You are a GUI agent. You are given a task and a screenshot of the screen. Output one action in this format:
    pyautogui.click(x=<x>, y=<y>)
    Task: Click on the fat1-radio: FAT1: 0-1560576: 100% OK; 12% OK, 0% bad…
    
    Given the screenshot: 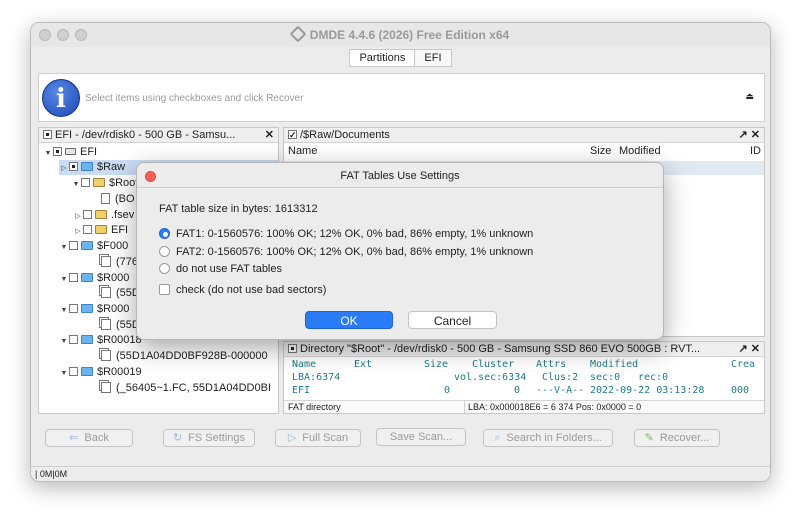 What is the action you would take?
    pyautogui.click(x=346, y=234)
    